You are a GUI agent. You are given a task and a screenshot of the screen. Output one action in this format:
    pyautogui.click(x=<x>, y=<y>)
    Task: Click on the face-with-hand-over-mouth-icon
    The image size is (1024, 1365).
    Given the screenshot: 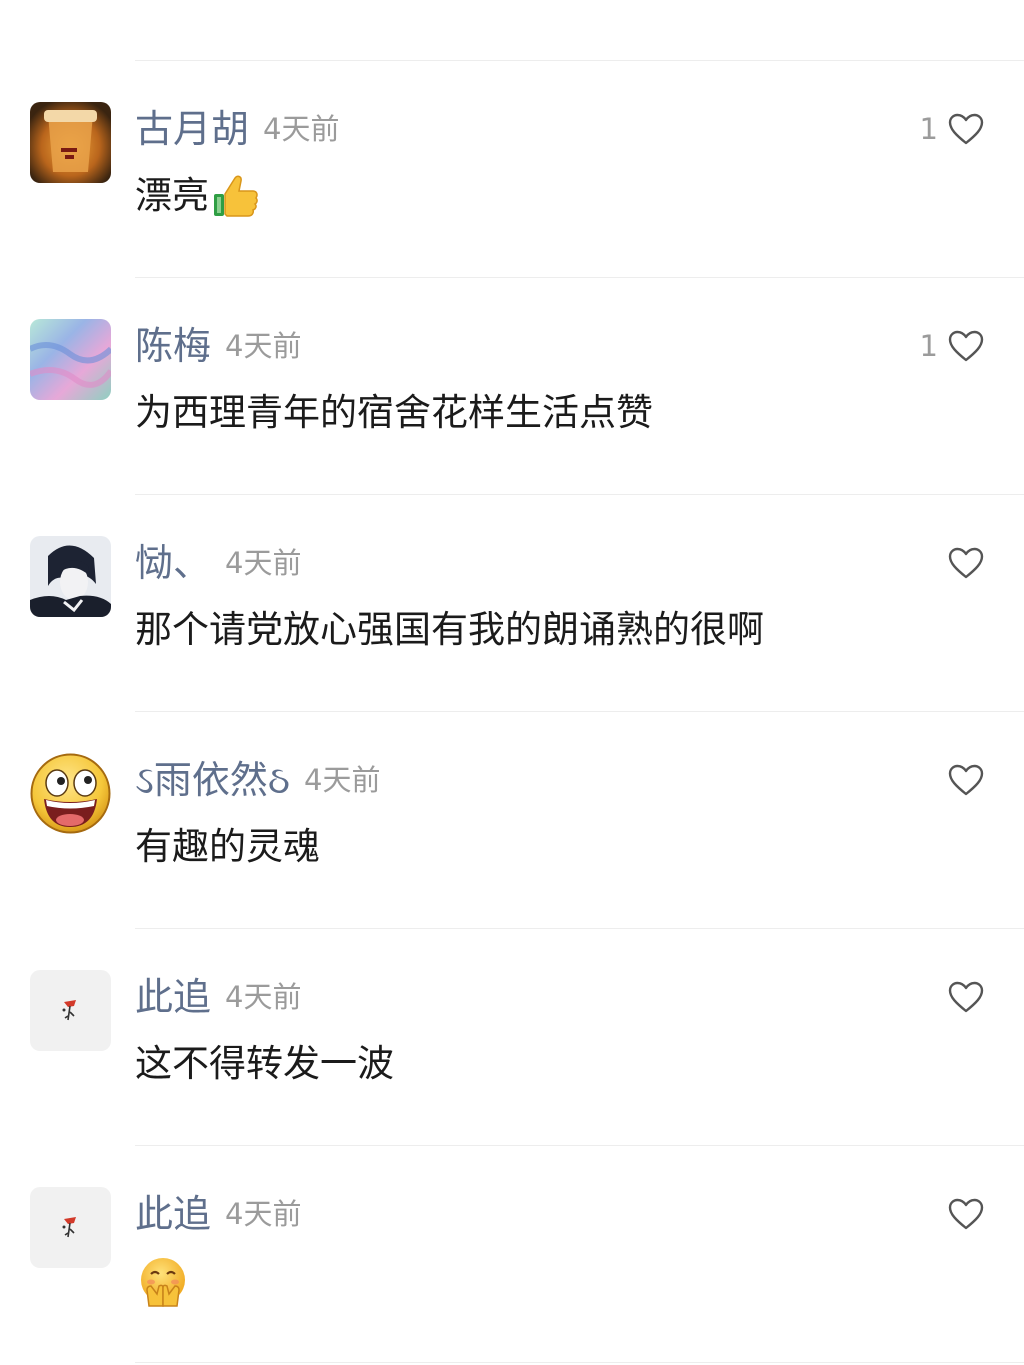 What is the action you would take?
    pyautogui.click(x=163, y=1282)
    